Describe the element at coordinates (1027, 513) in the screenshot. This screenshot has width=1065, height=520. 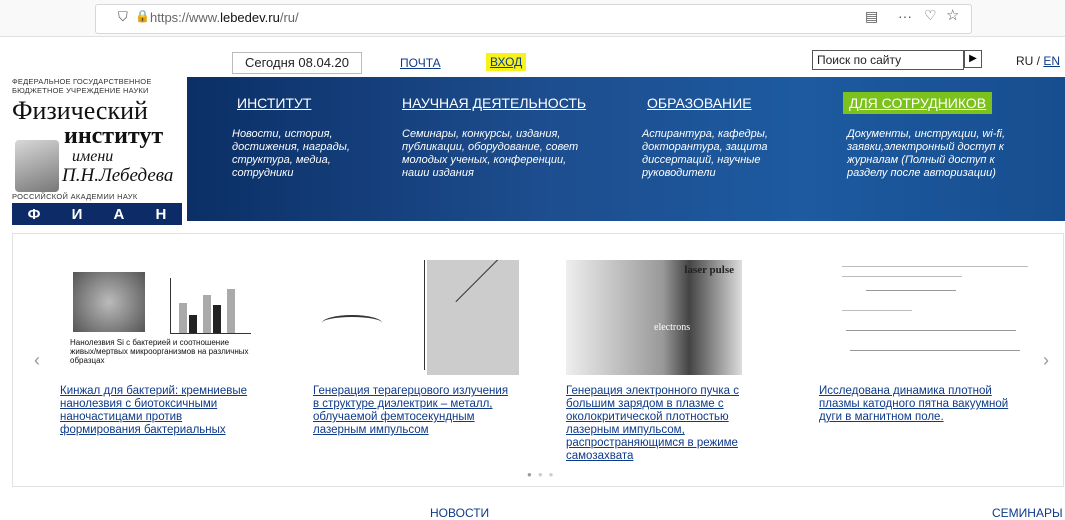
I see `seminars-section-link: СЕМИНАРЫ` at that location.